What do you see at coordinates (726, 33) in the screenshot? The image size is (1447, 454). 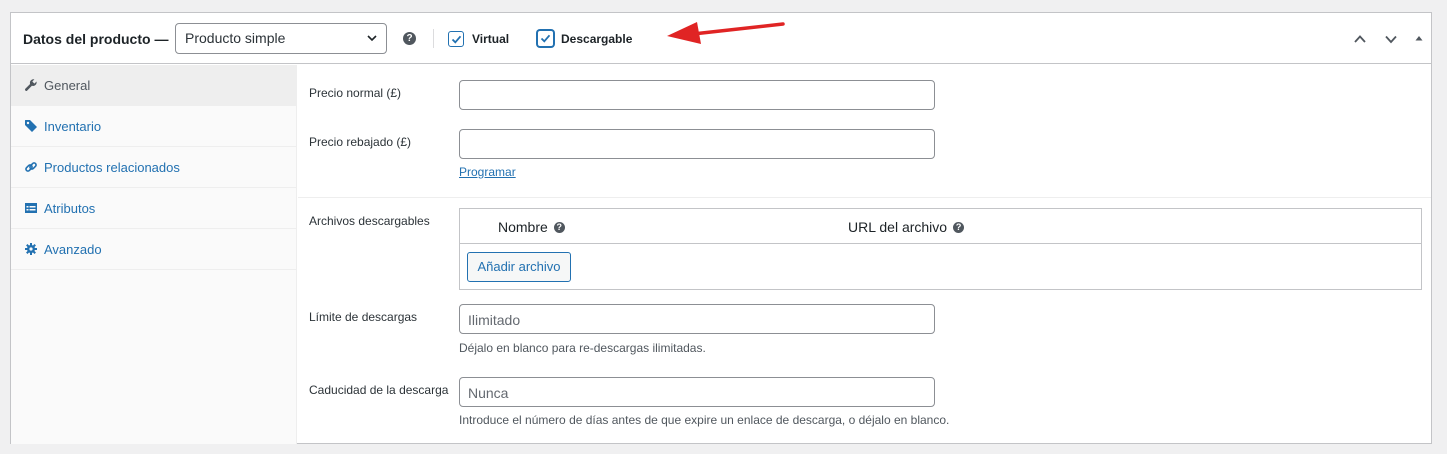 I see `red-arrow-annotation` at bounding box center [726, 33].